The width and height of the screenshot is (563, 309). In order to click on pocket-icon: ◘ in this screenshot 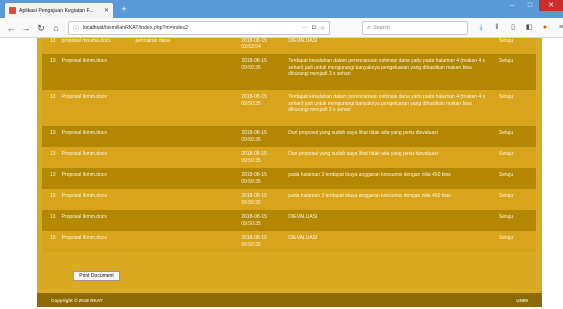, I will do `click(314, 28)`.